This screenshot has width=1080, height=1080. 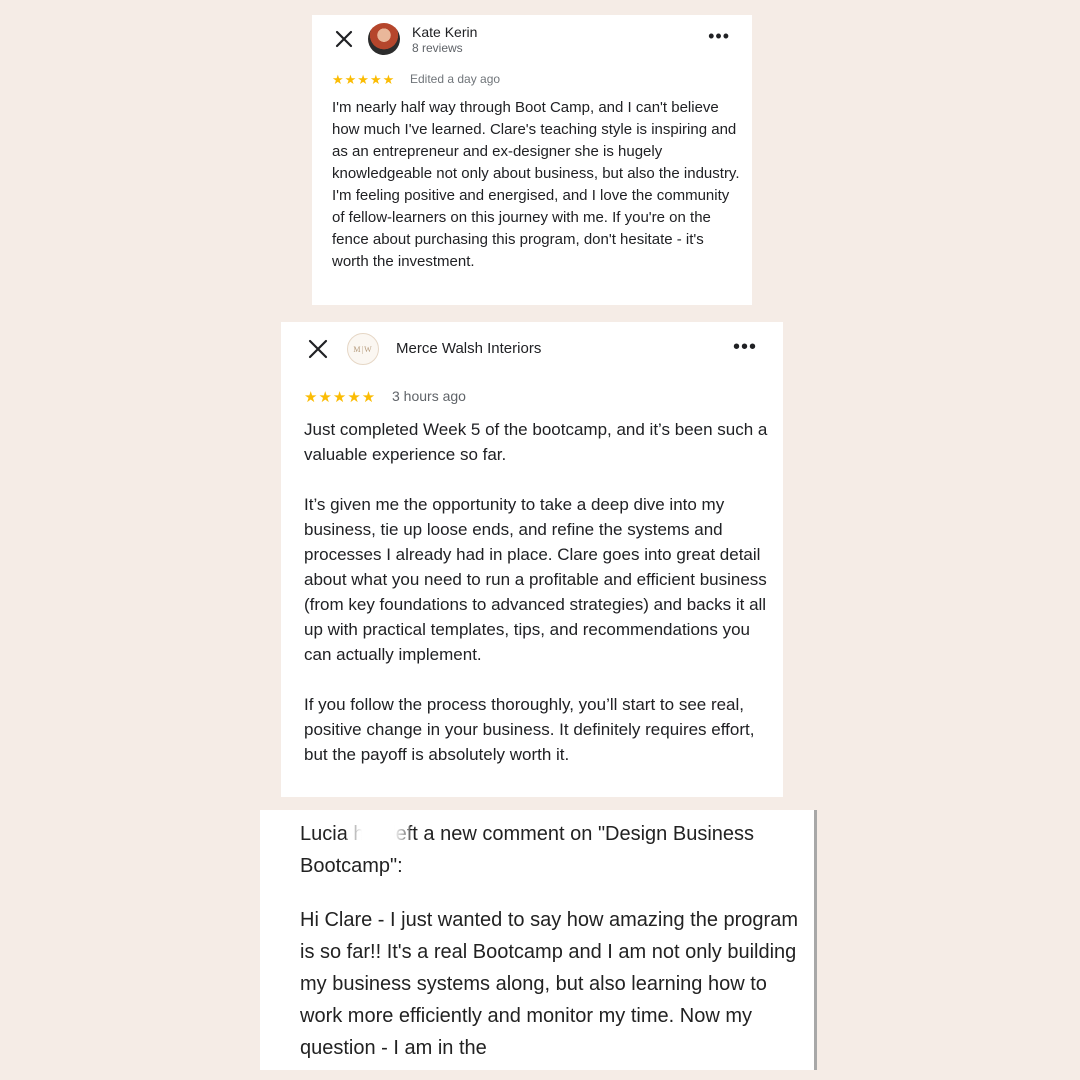 What do you see at coordinates (455, 79) in the screenshot?
I see `review-timestamp: Edited a day ago` at bounding box center [455, 79].